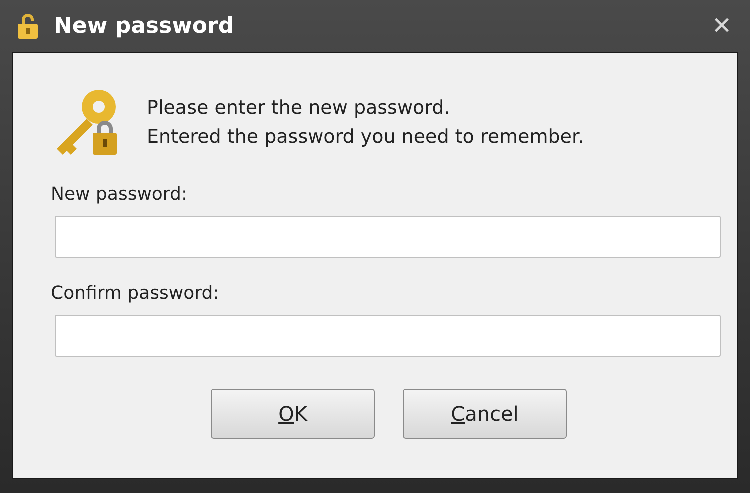 Image resolution: width=750 pixels, height=493 pixels. I want to click on close-button: ✕, so click(722, 26).